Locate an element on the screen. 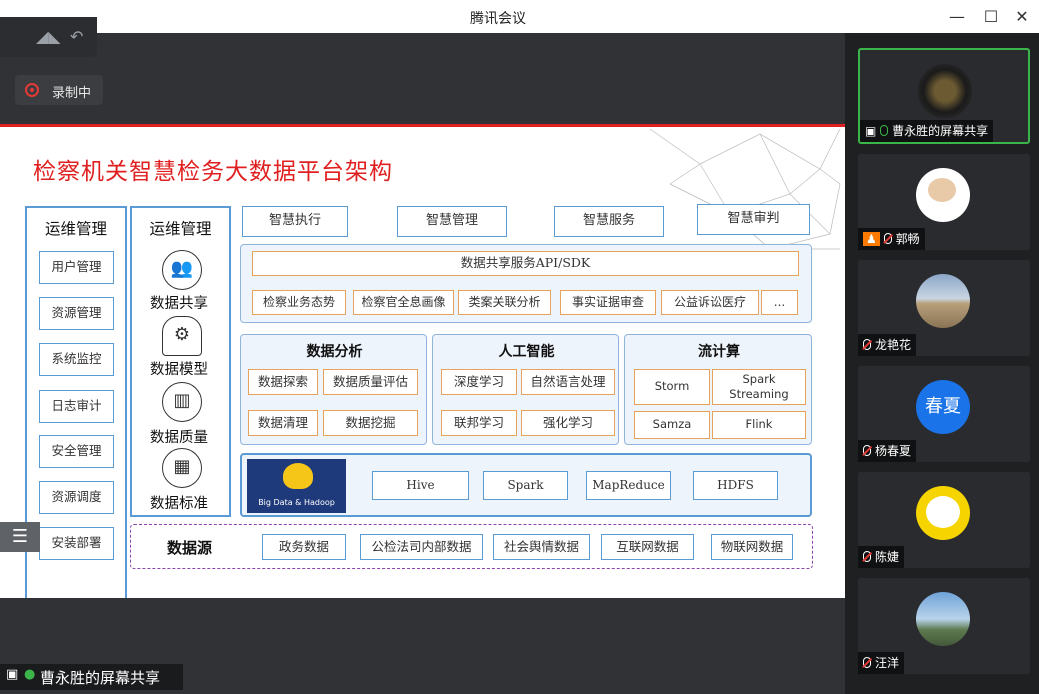 The width and height of the screenshot is (1039, 694). service-item: 检察官全息画像 is located at coordinates (403, 302).